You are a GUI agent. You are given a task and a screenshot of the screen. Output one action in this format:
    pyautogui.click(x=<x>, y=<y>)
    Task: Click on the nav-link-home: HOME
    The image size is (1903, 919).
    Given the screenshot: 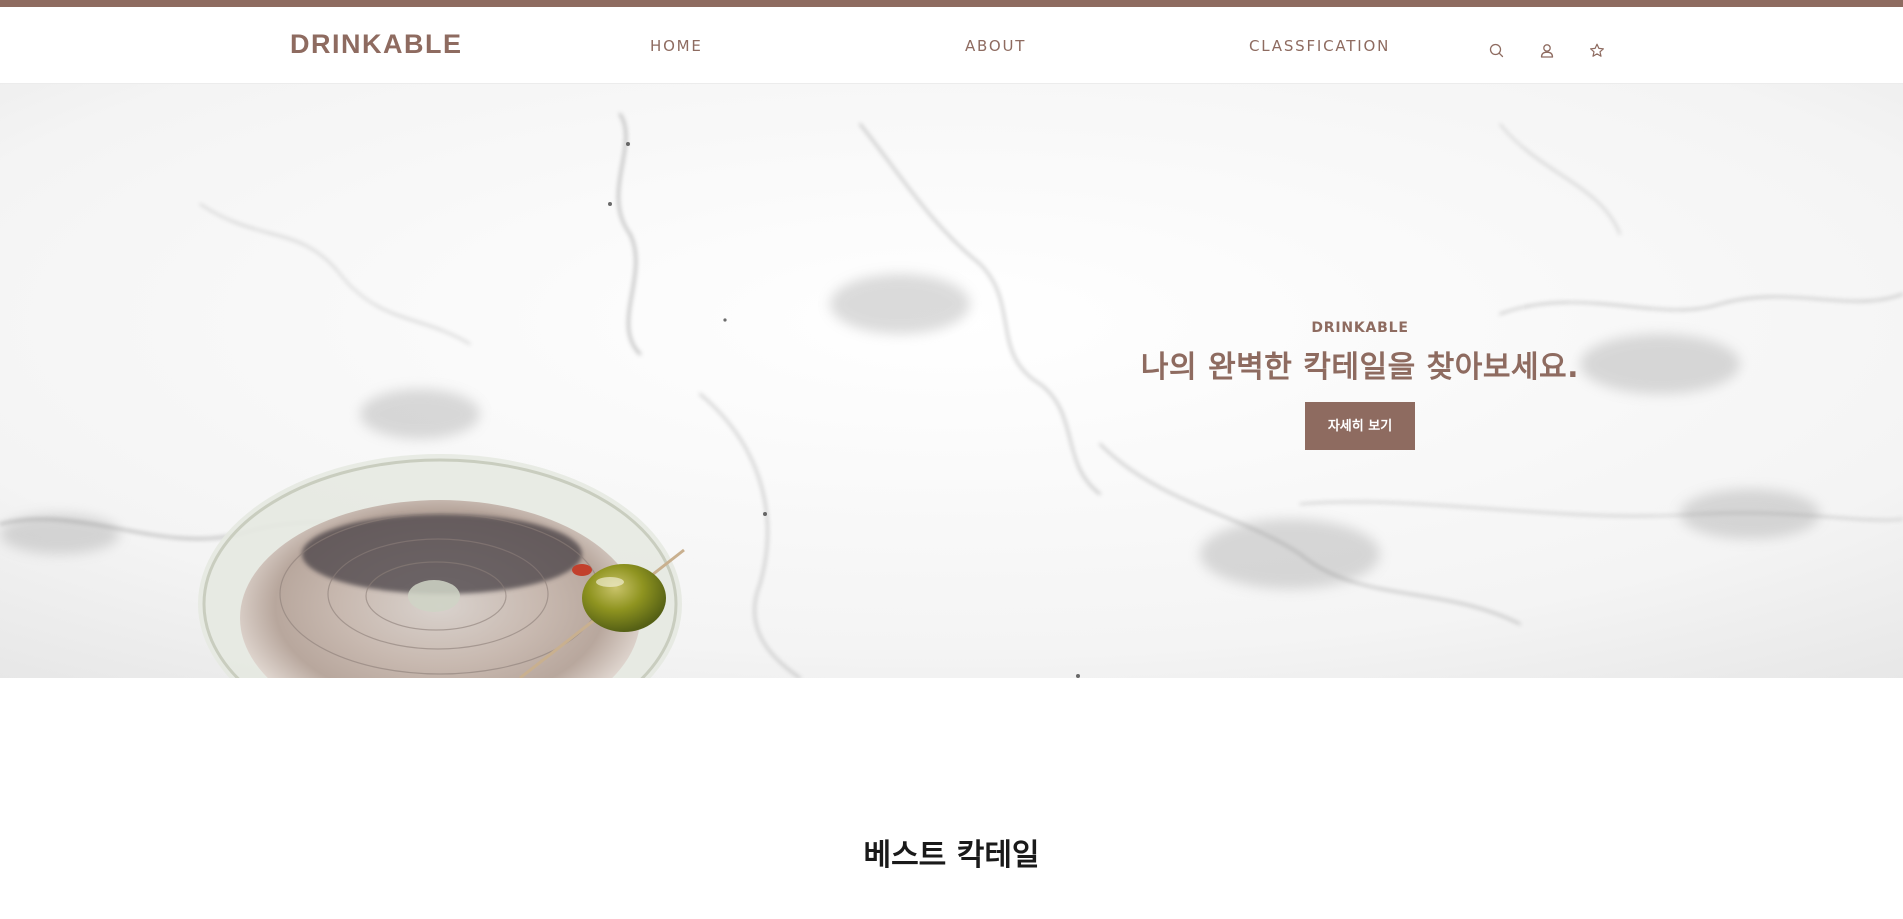 What is the action you would take?
    pyautogui.click(x=676, y=46)
    